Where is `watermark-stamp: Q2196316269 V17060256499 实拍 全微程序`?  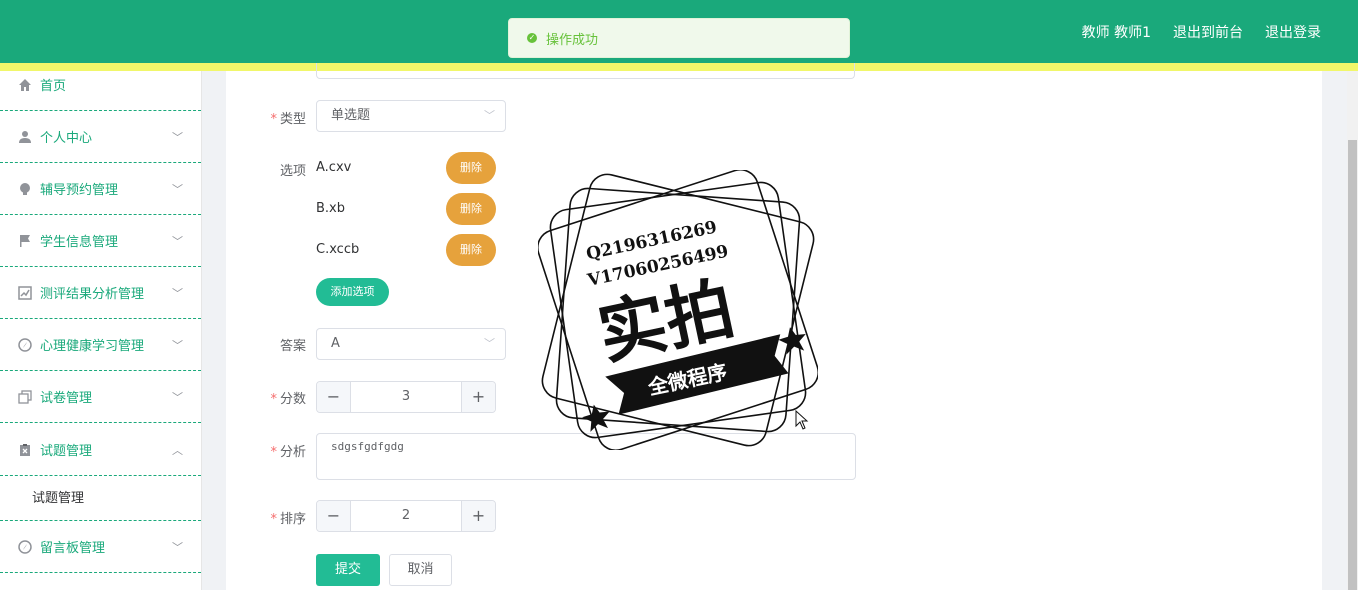
watermark-stamp: Q2196316269 V17060256499 实拍 全微程序 is located at coordinates (678, 310).